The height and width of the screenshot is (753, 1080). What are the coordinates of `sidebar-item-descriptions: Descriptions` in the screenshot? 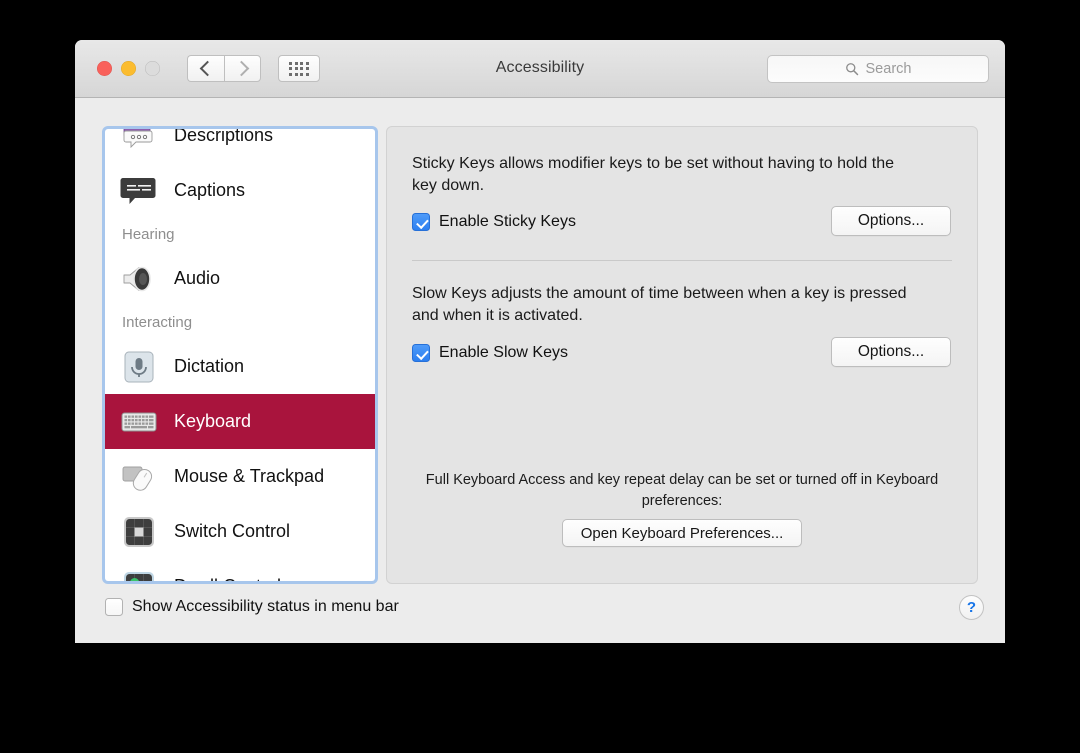 It's located at (240, 146).